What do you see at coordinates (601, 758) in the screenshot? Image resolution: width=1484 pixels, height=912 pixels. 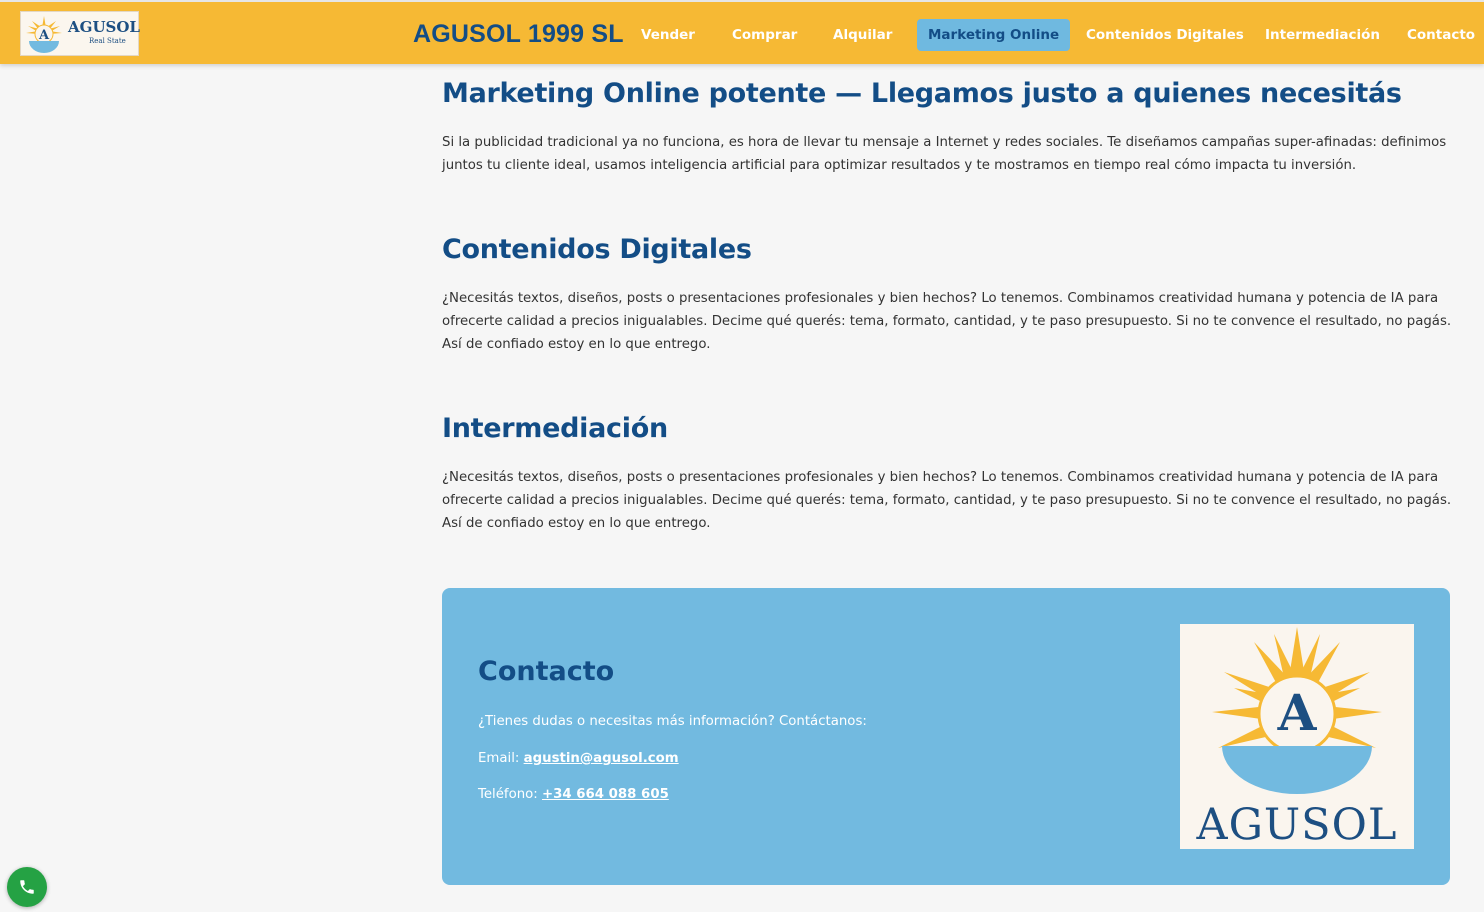 I see `email-link: agustin@agusol.com` at bounding box center [601, 758].